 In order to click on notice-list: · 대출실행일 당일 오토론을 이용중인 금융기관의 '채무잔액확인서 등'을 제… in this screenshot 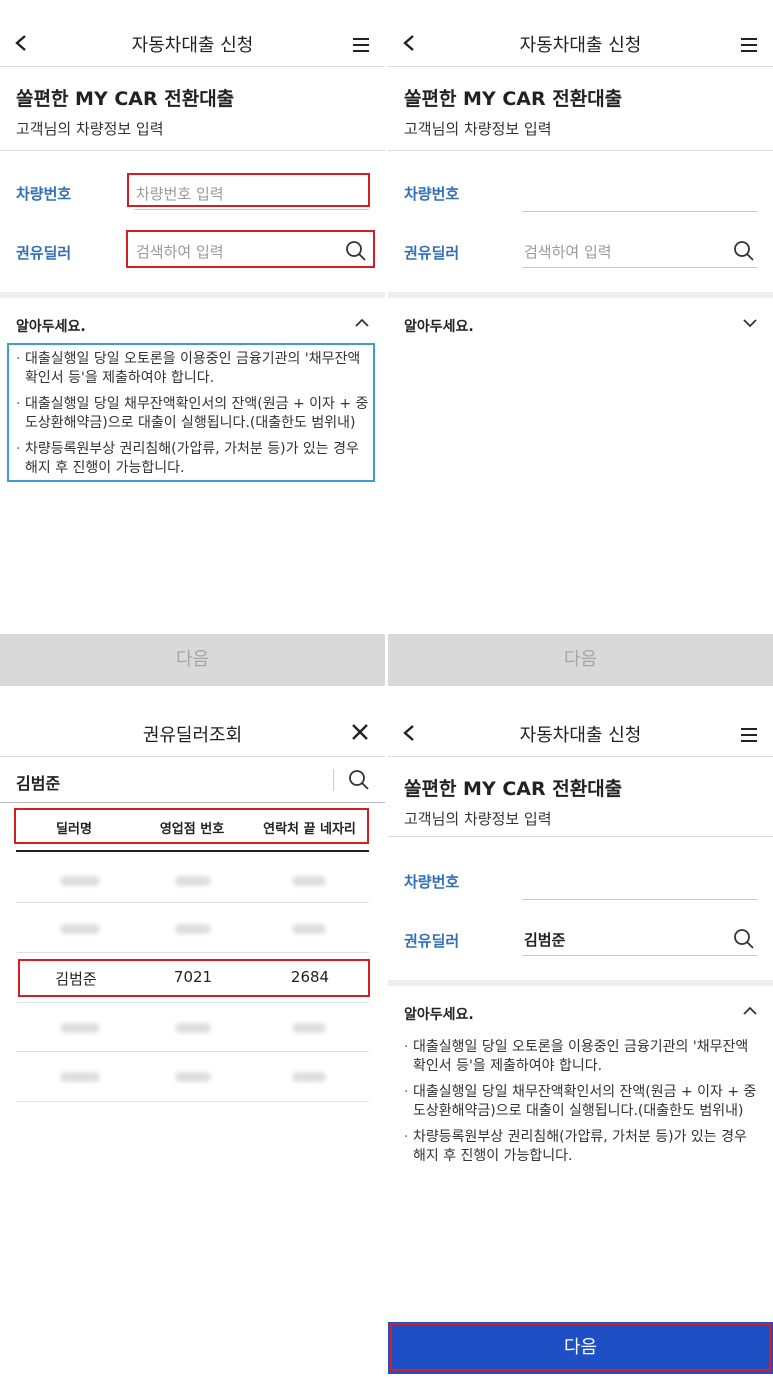, I will do `click(582, 1105)`.